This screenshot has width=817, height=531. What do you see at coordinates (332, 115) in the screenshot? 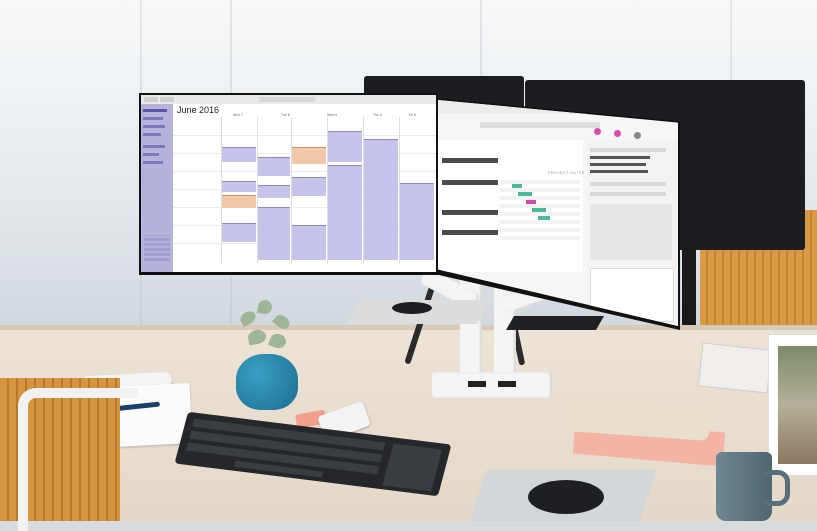
I see `day-header: Wed 9` at bounding box center [332, 115].